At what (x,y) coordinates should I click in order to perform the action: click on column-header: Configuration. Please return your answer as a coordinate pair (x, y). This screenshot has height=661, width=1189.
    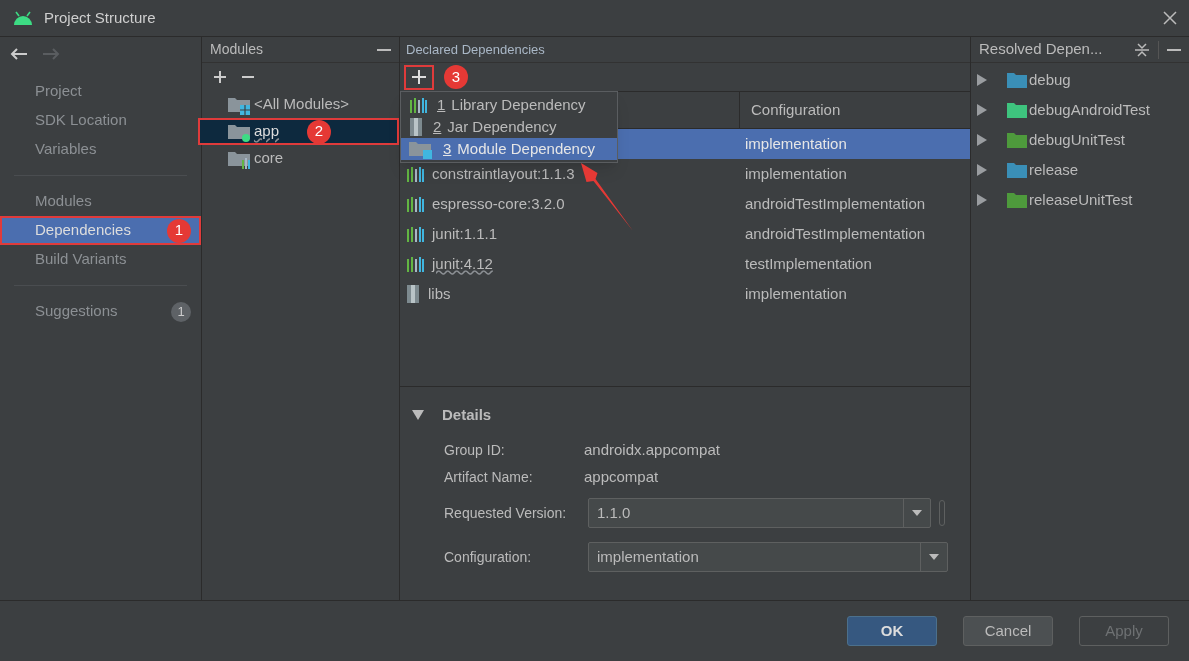
    Looking at the image, I should click on (796, 109).